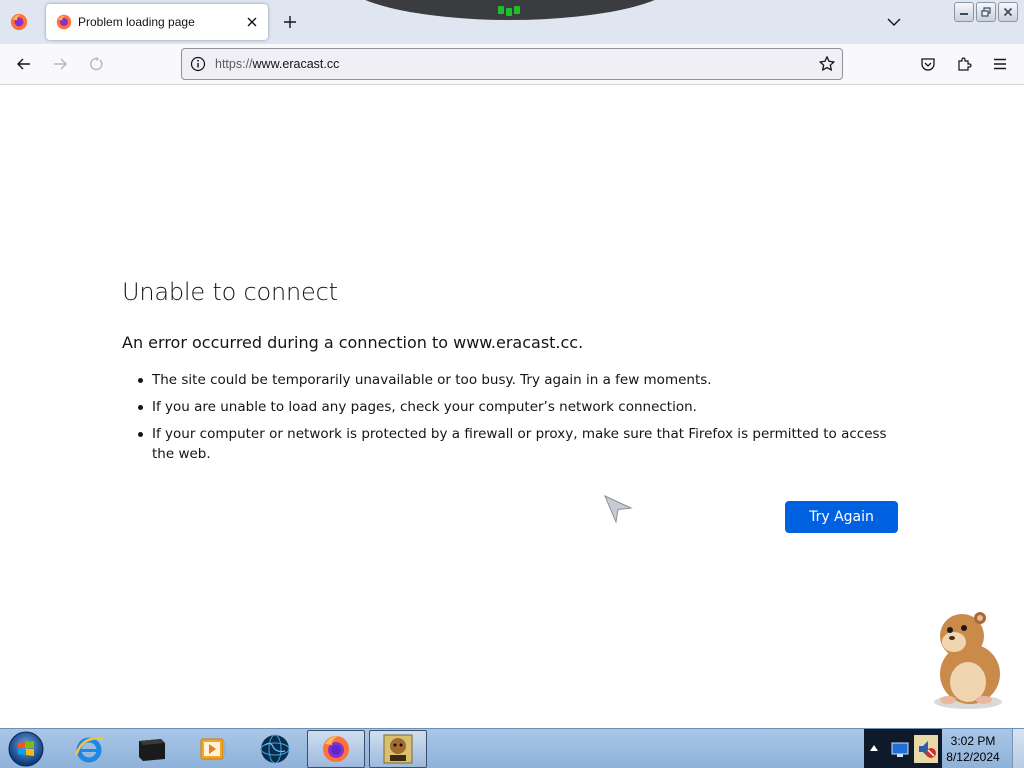  I want to click on navigation-toolbar: https://www.eracast.cc, so click(512, 64).